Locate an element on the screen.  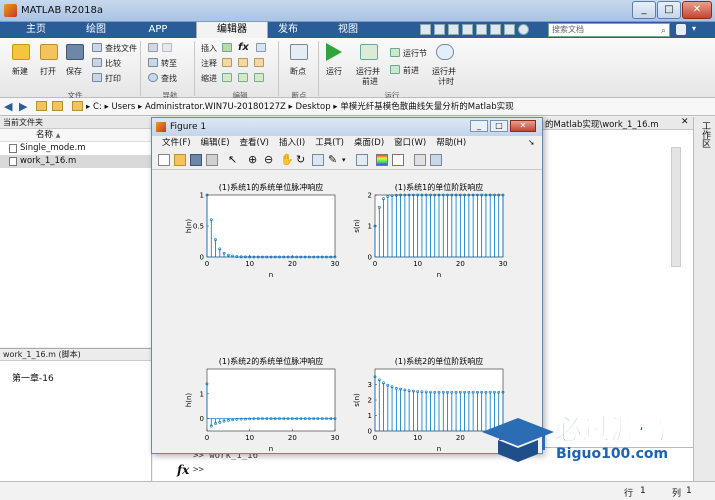
search-icon: ⌕ is located at coordinates (663, 31).